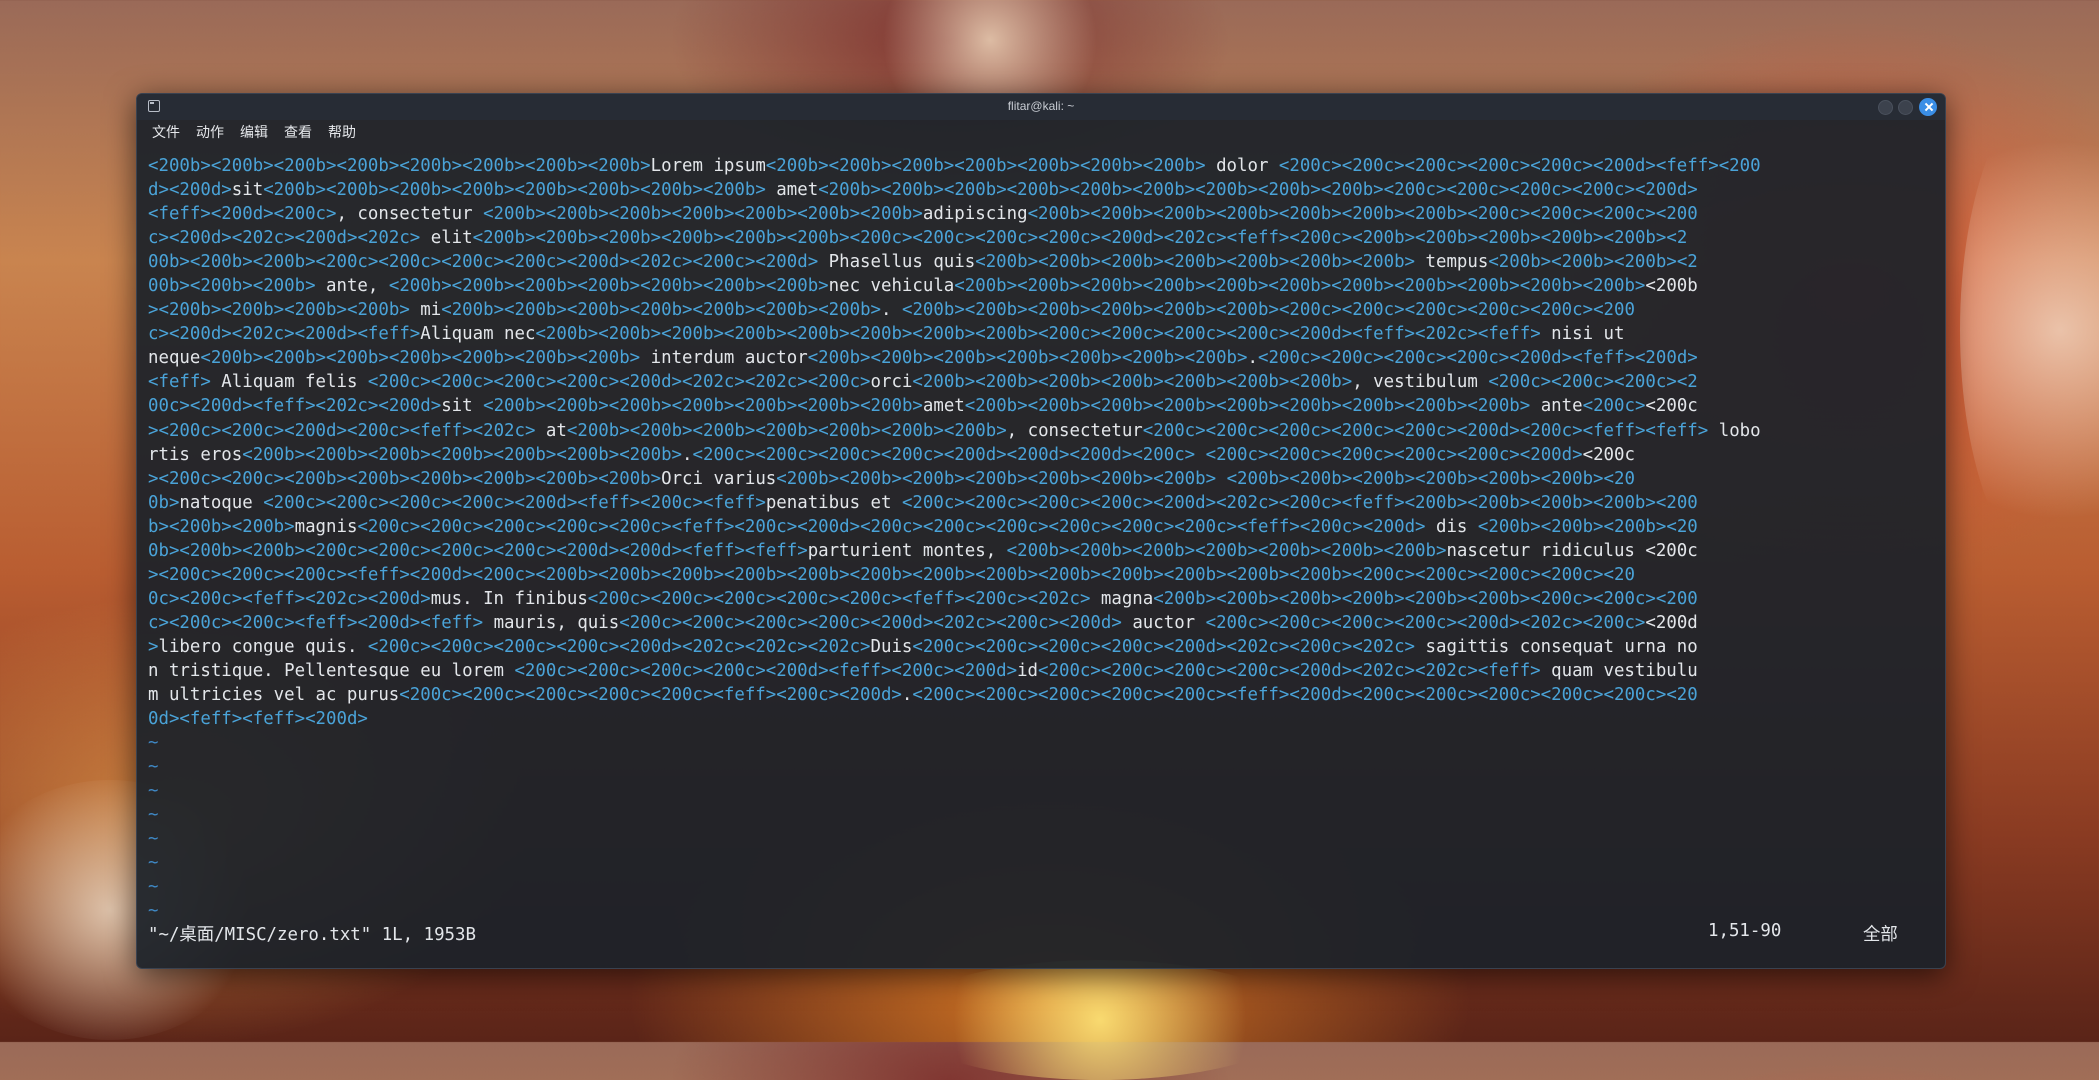 The width and height of the screenshot is (2099, 1080). I want to click on status-cursor-position: 1,51-90, so click(1745, 931).